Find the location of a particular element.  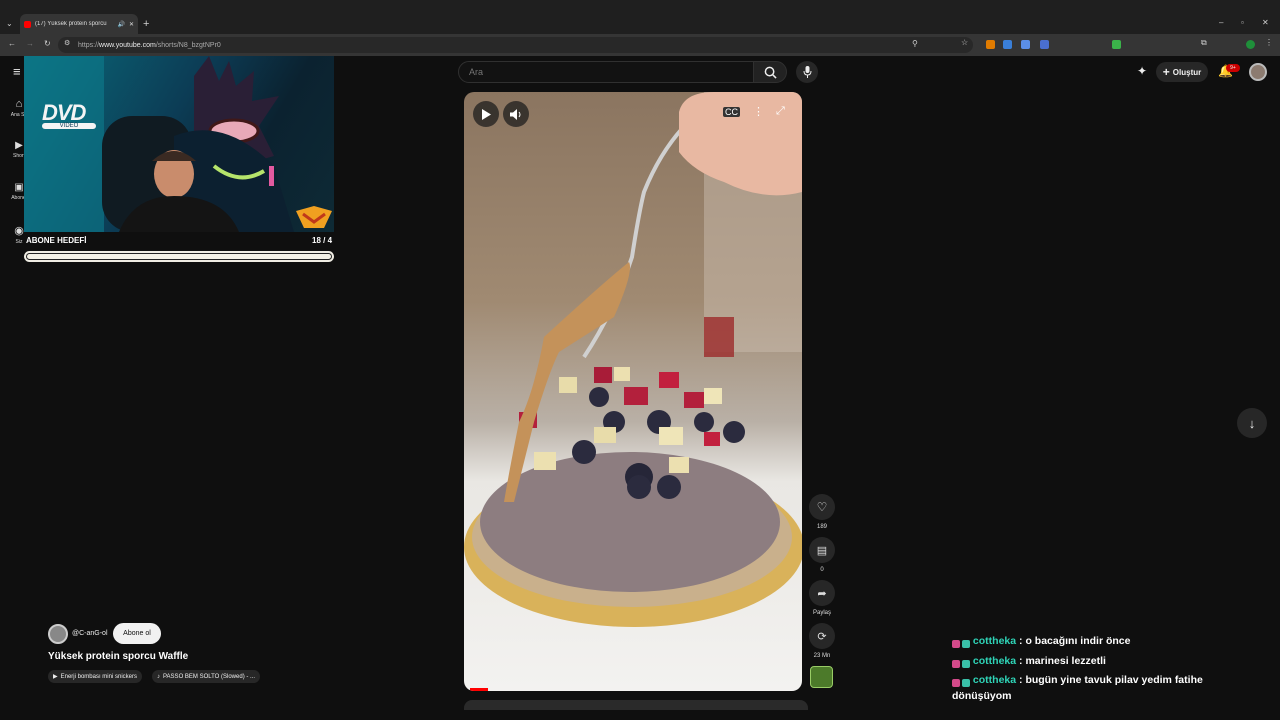

dvd-logo: DVD VIDEO is located at coordinates (72, 114).